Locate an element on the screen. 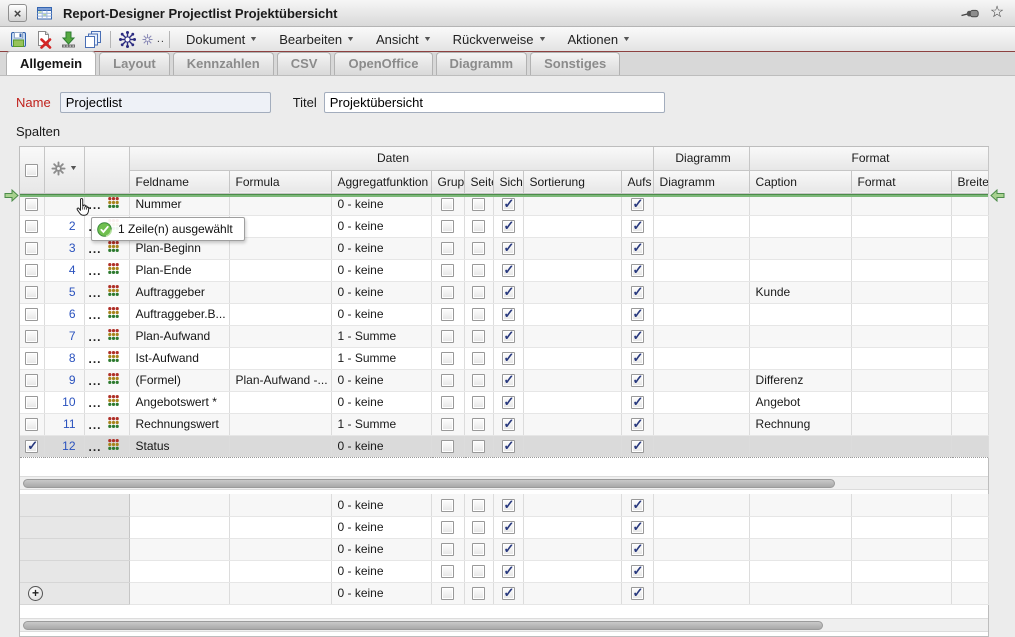 This screenshot has width=1015, height=637. caption-cell: Kunde is located at coordinates (800, 292).